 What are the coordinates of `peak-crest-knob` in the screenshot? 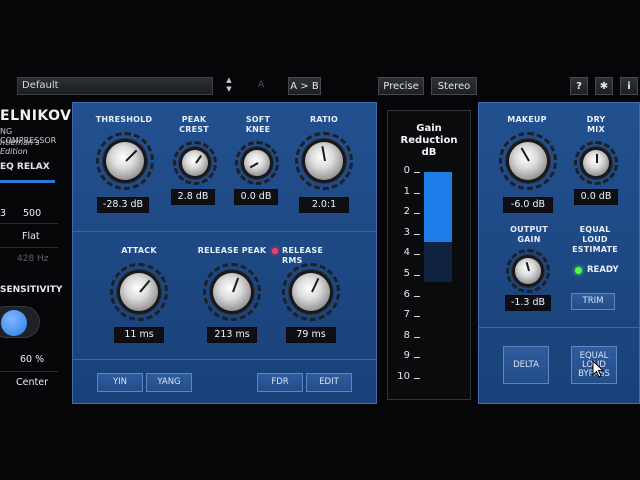 It's located at (195, 163).